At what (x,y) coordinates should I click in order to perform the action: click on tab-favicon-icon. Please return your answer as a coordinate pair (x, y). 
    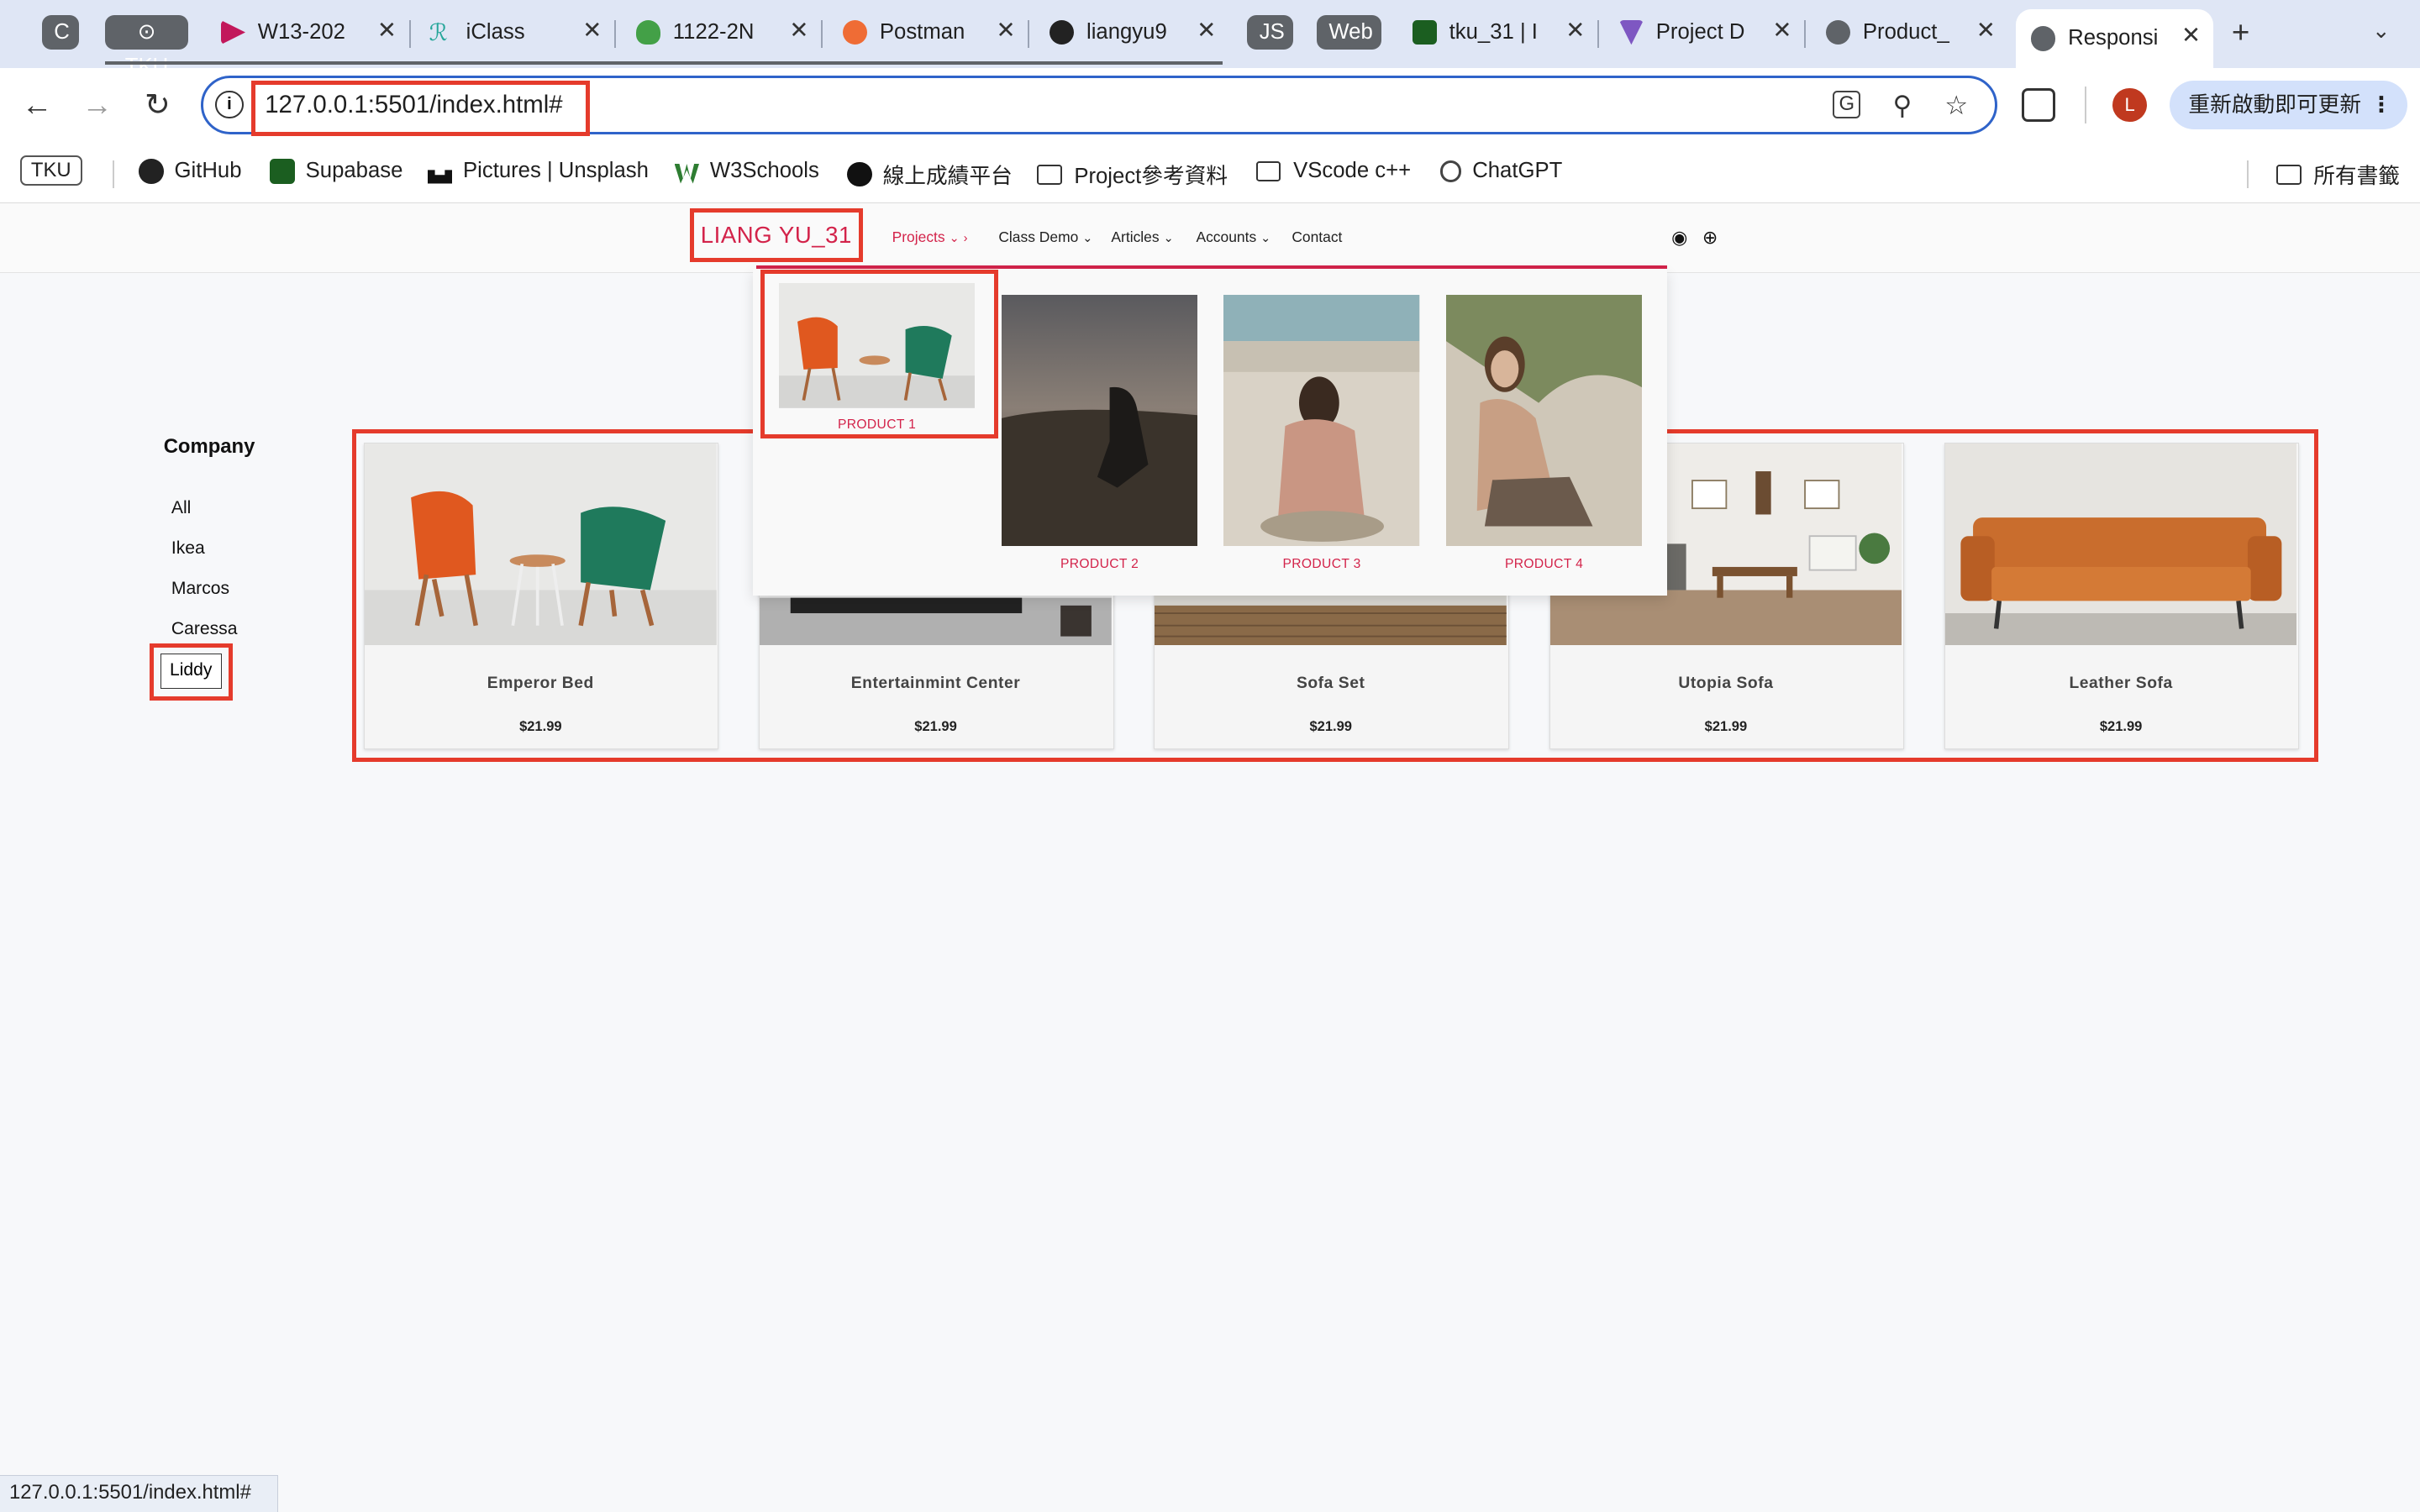
    Looking at the image, I should click on (233, 32).